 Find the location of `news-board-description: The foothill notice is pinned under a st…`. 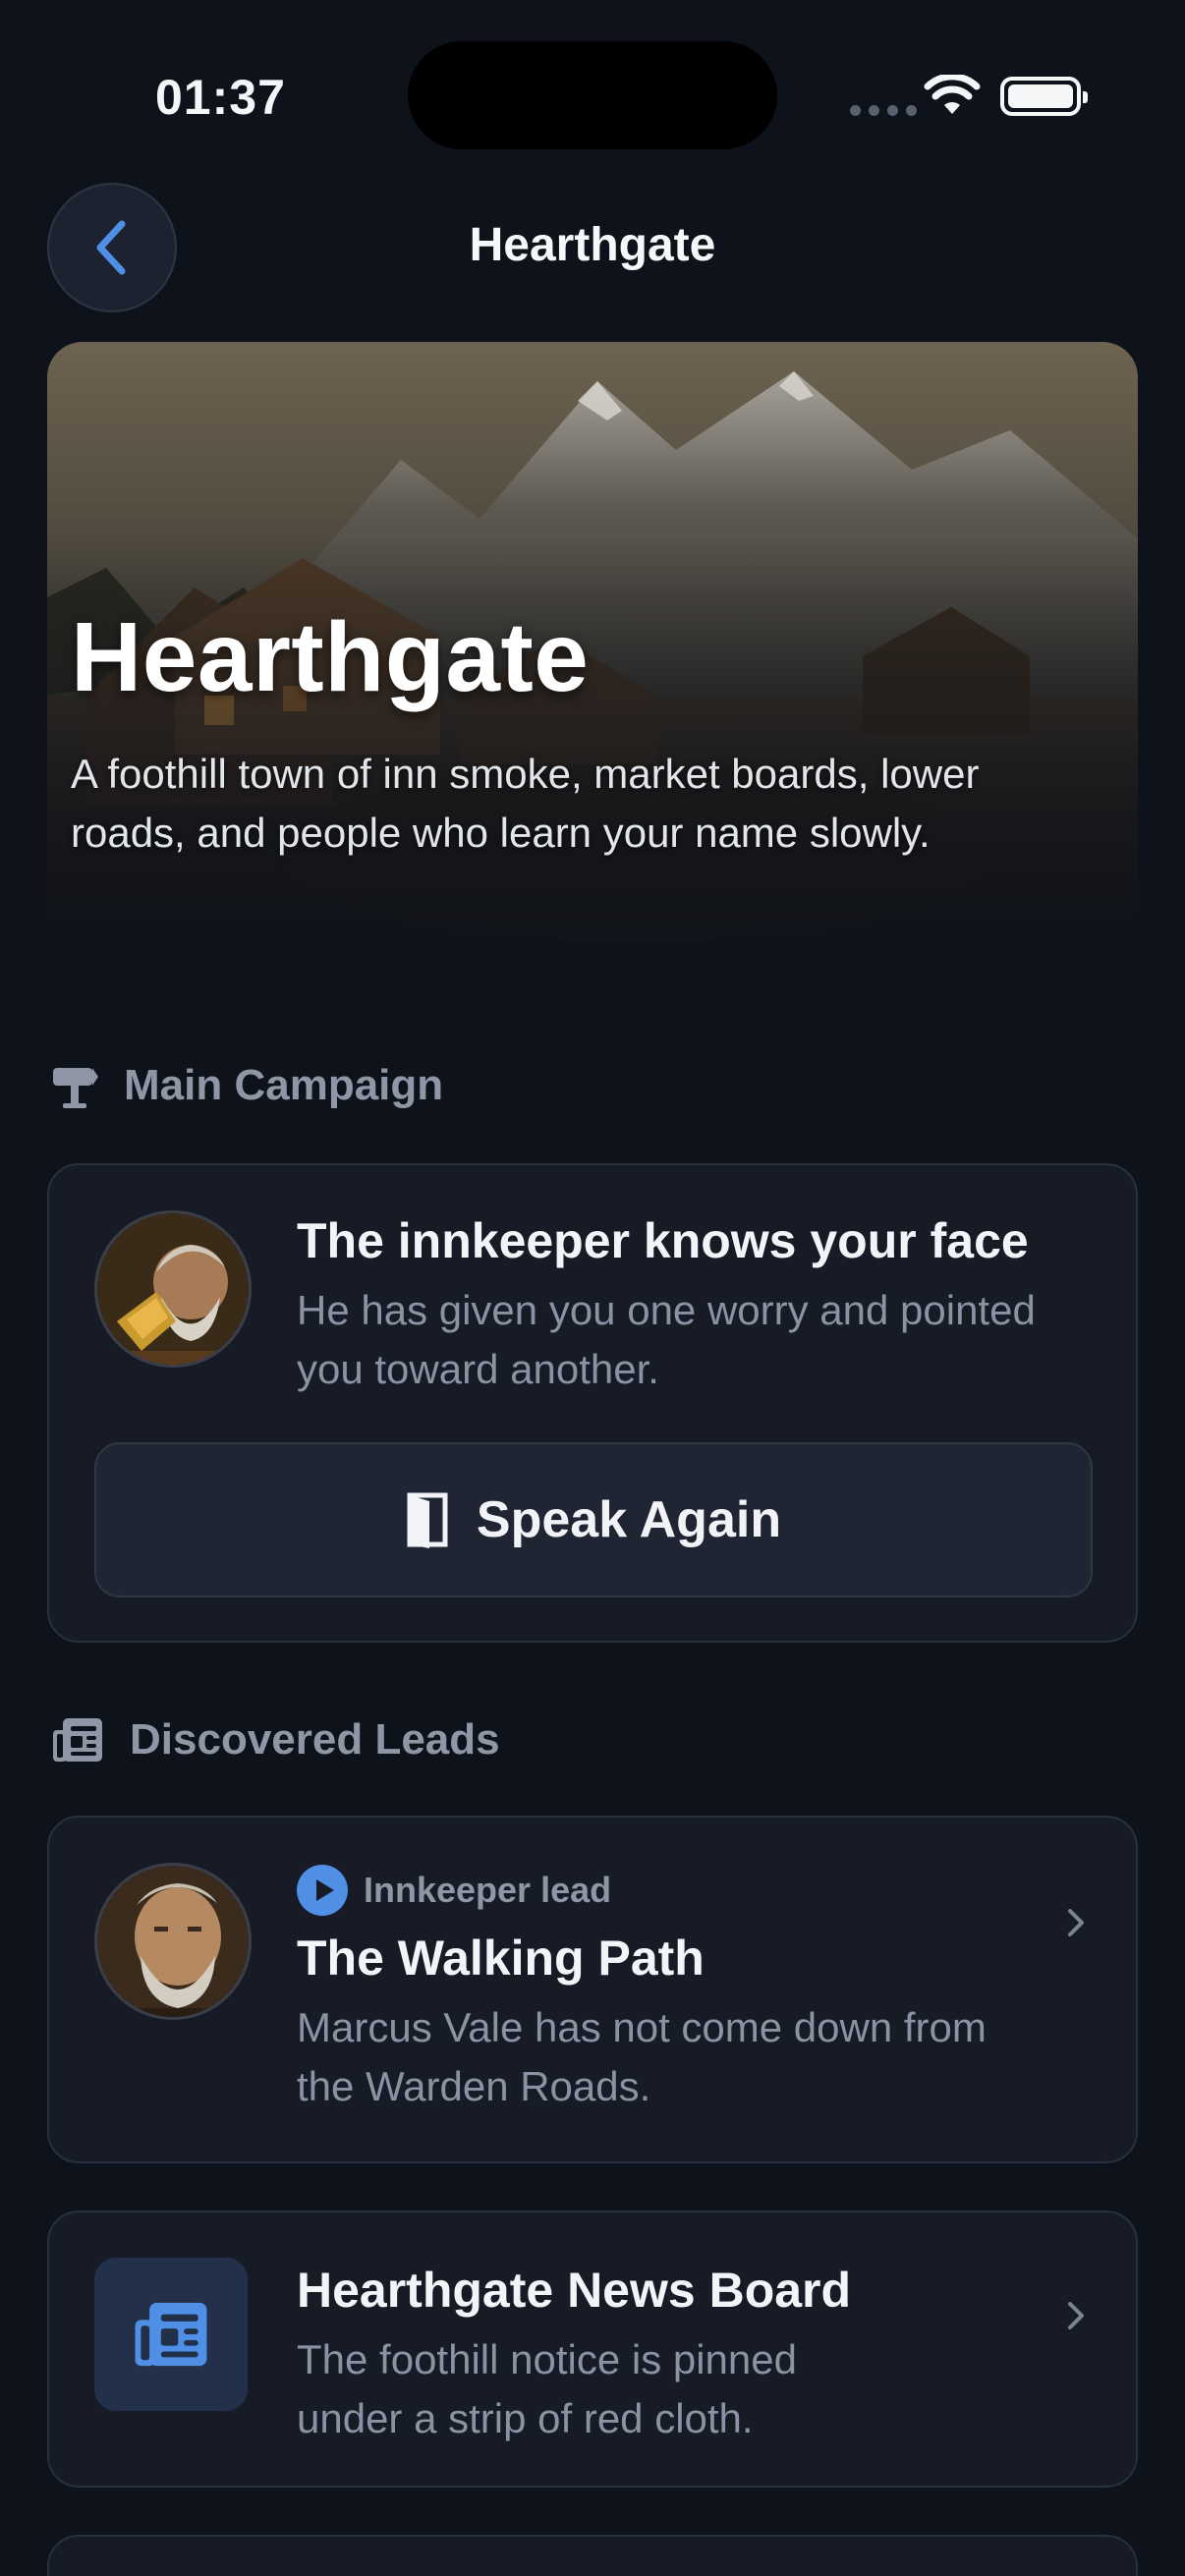

news-board-description: The foothill notice is pinned under a st… is located at coordinates (547, 2388).